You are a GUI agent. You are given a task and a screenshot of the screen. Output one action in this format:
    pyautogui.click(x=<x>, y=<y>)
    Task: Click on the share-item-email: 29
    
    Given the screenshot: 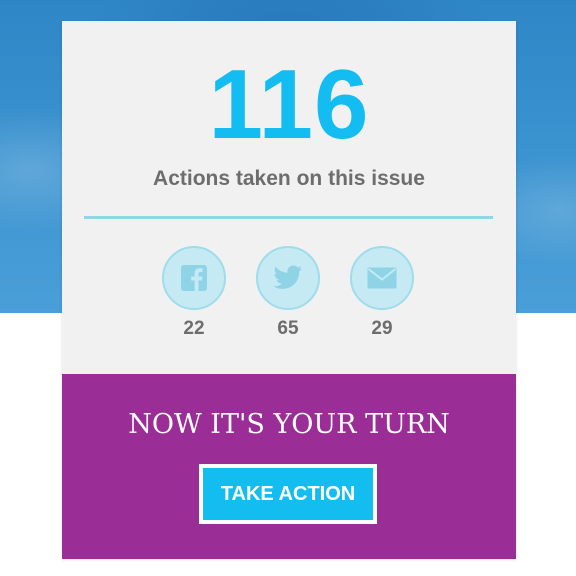 What is the action you would take?
    pyautogui.click(x=382, y=293)
    